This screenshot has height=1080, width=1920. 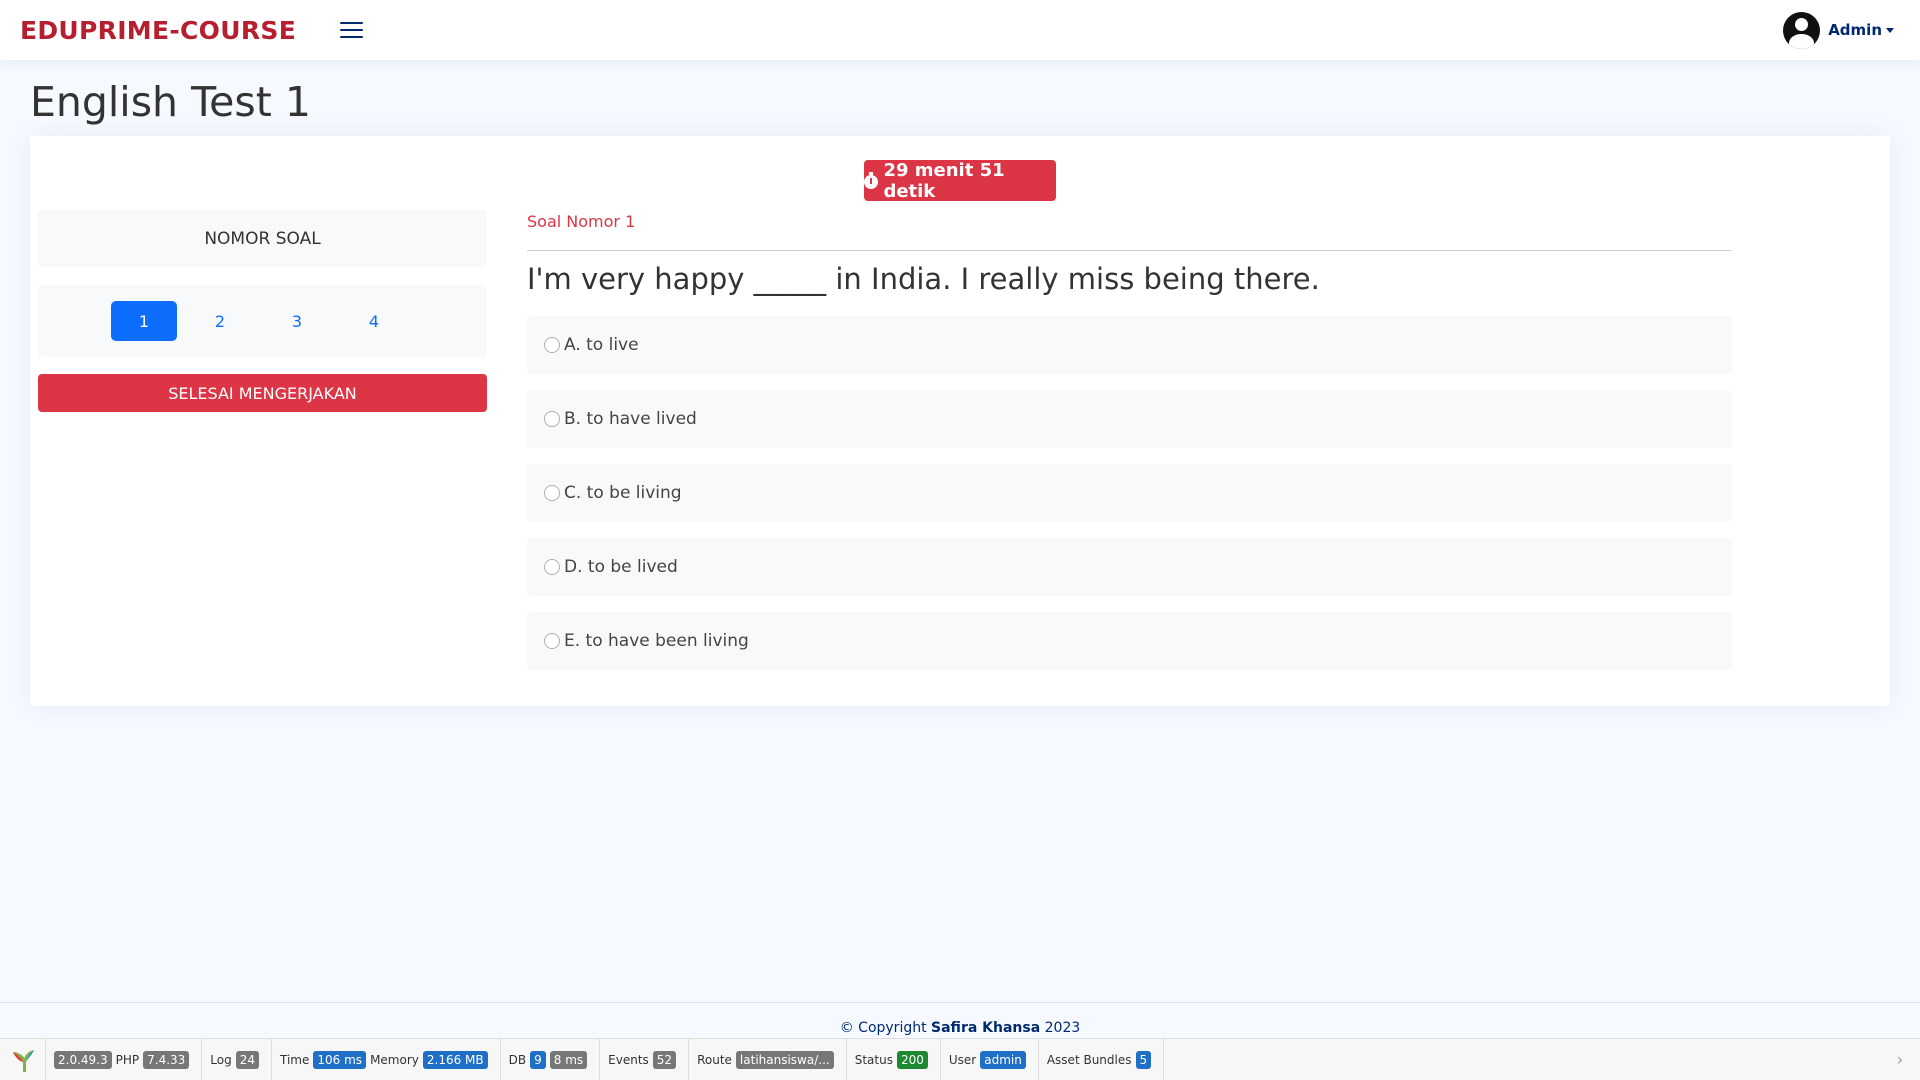 What do you see at coordinates (986, 1028) in the screenshot?
I see `copyright-author: Safira Khansa` at bounding box center [986, 1028].